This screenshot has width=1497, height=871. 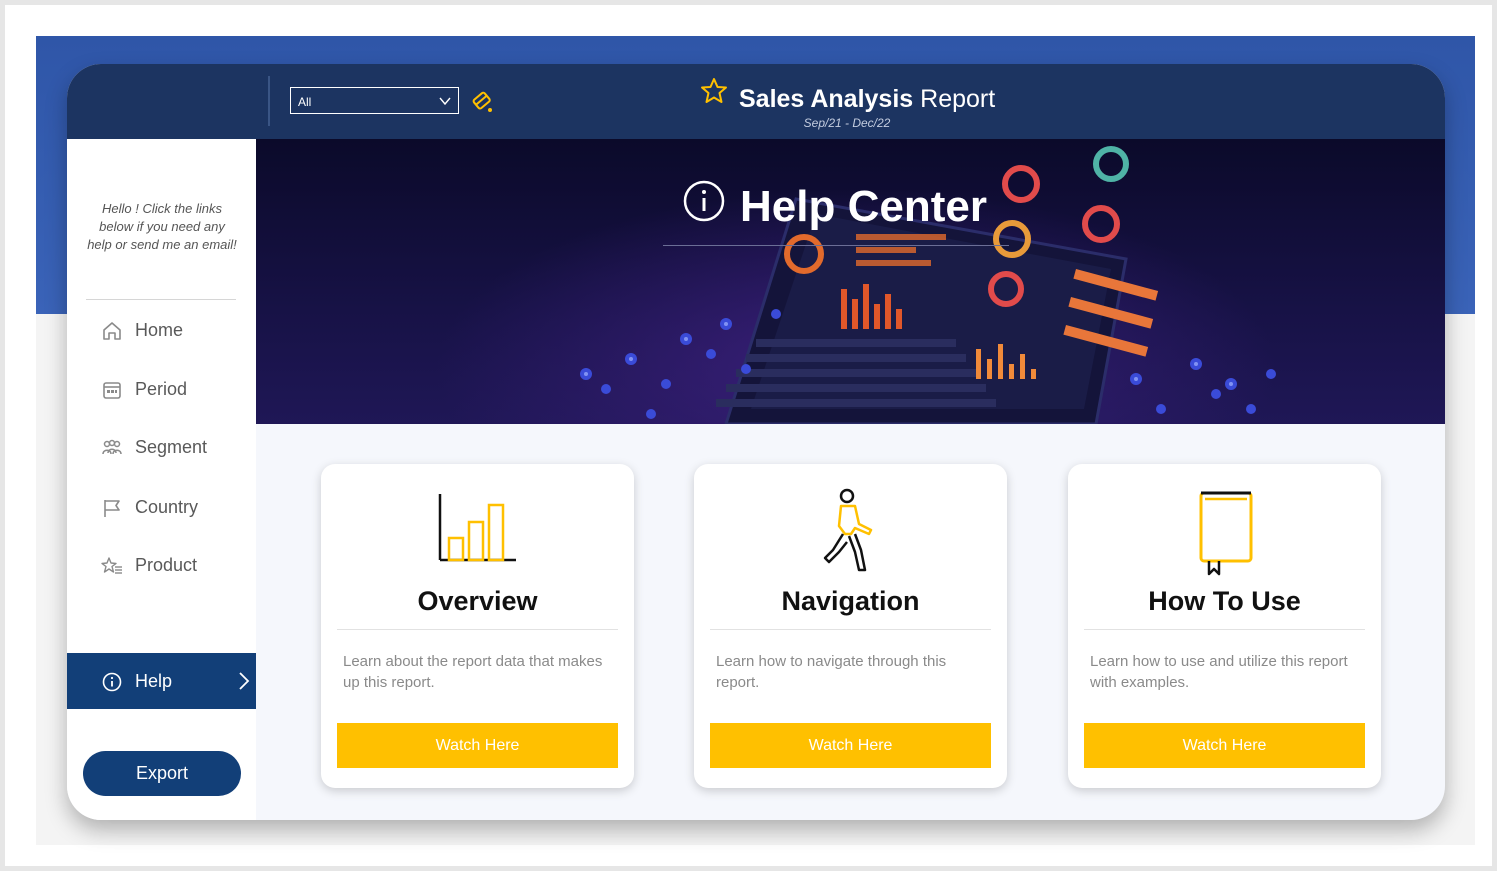 I want to click on eraser-icon, so click(x=482, y=101).